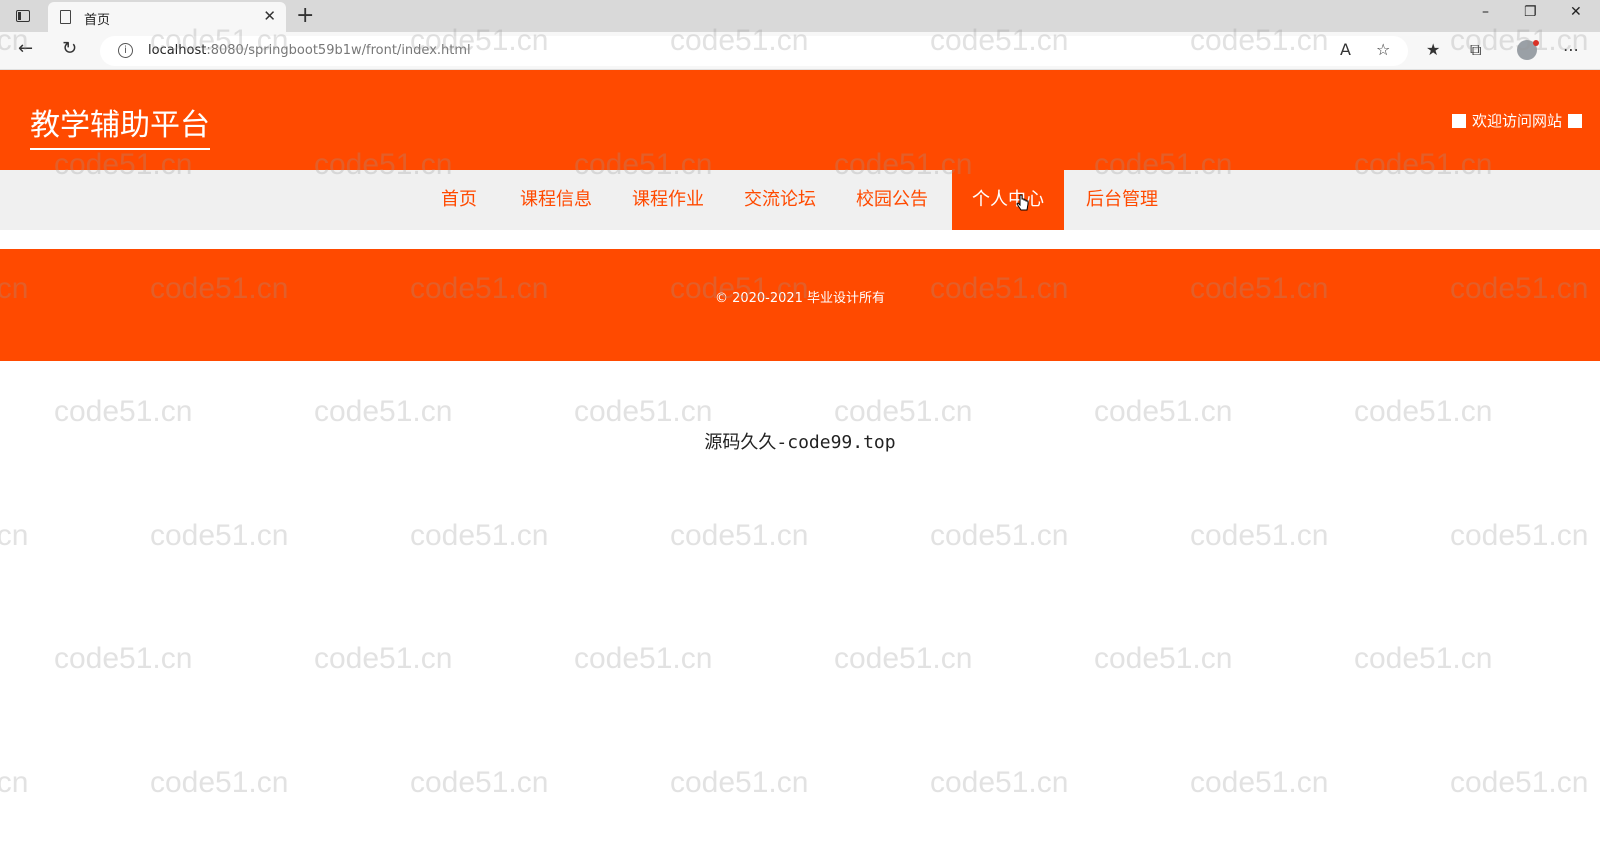 The image size is (1600, 860). Describe the element at coordinates (800, 16) in the screenshot. I see `browser-tabbar: 首页 ✕ + – ❐ ✕` at that location.